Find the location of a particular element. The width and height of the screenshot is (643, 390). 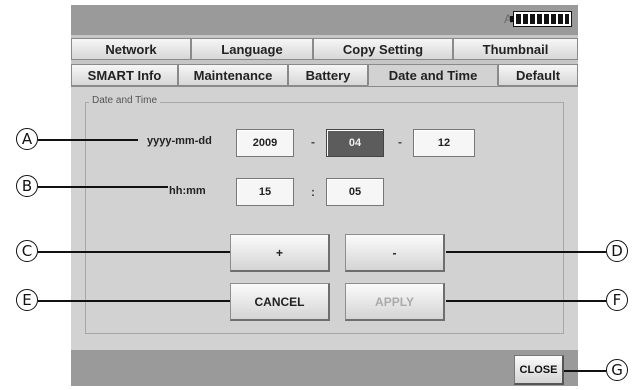

tab-battery: Battery is located at coordinates (328, 75).